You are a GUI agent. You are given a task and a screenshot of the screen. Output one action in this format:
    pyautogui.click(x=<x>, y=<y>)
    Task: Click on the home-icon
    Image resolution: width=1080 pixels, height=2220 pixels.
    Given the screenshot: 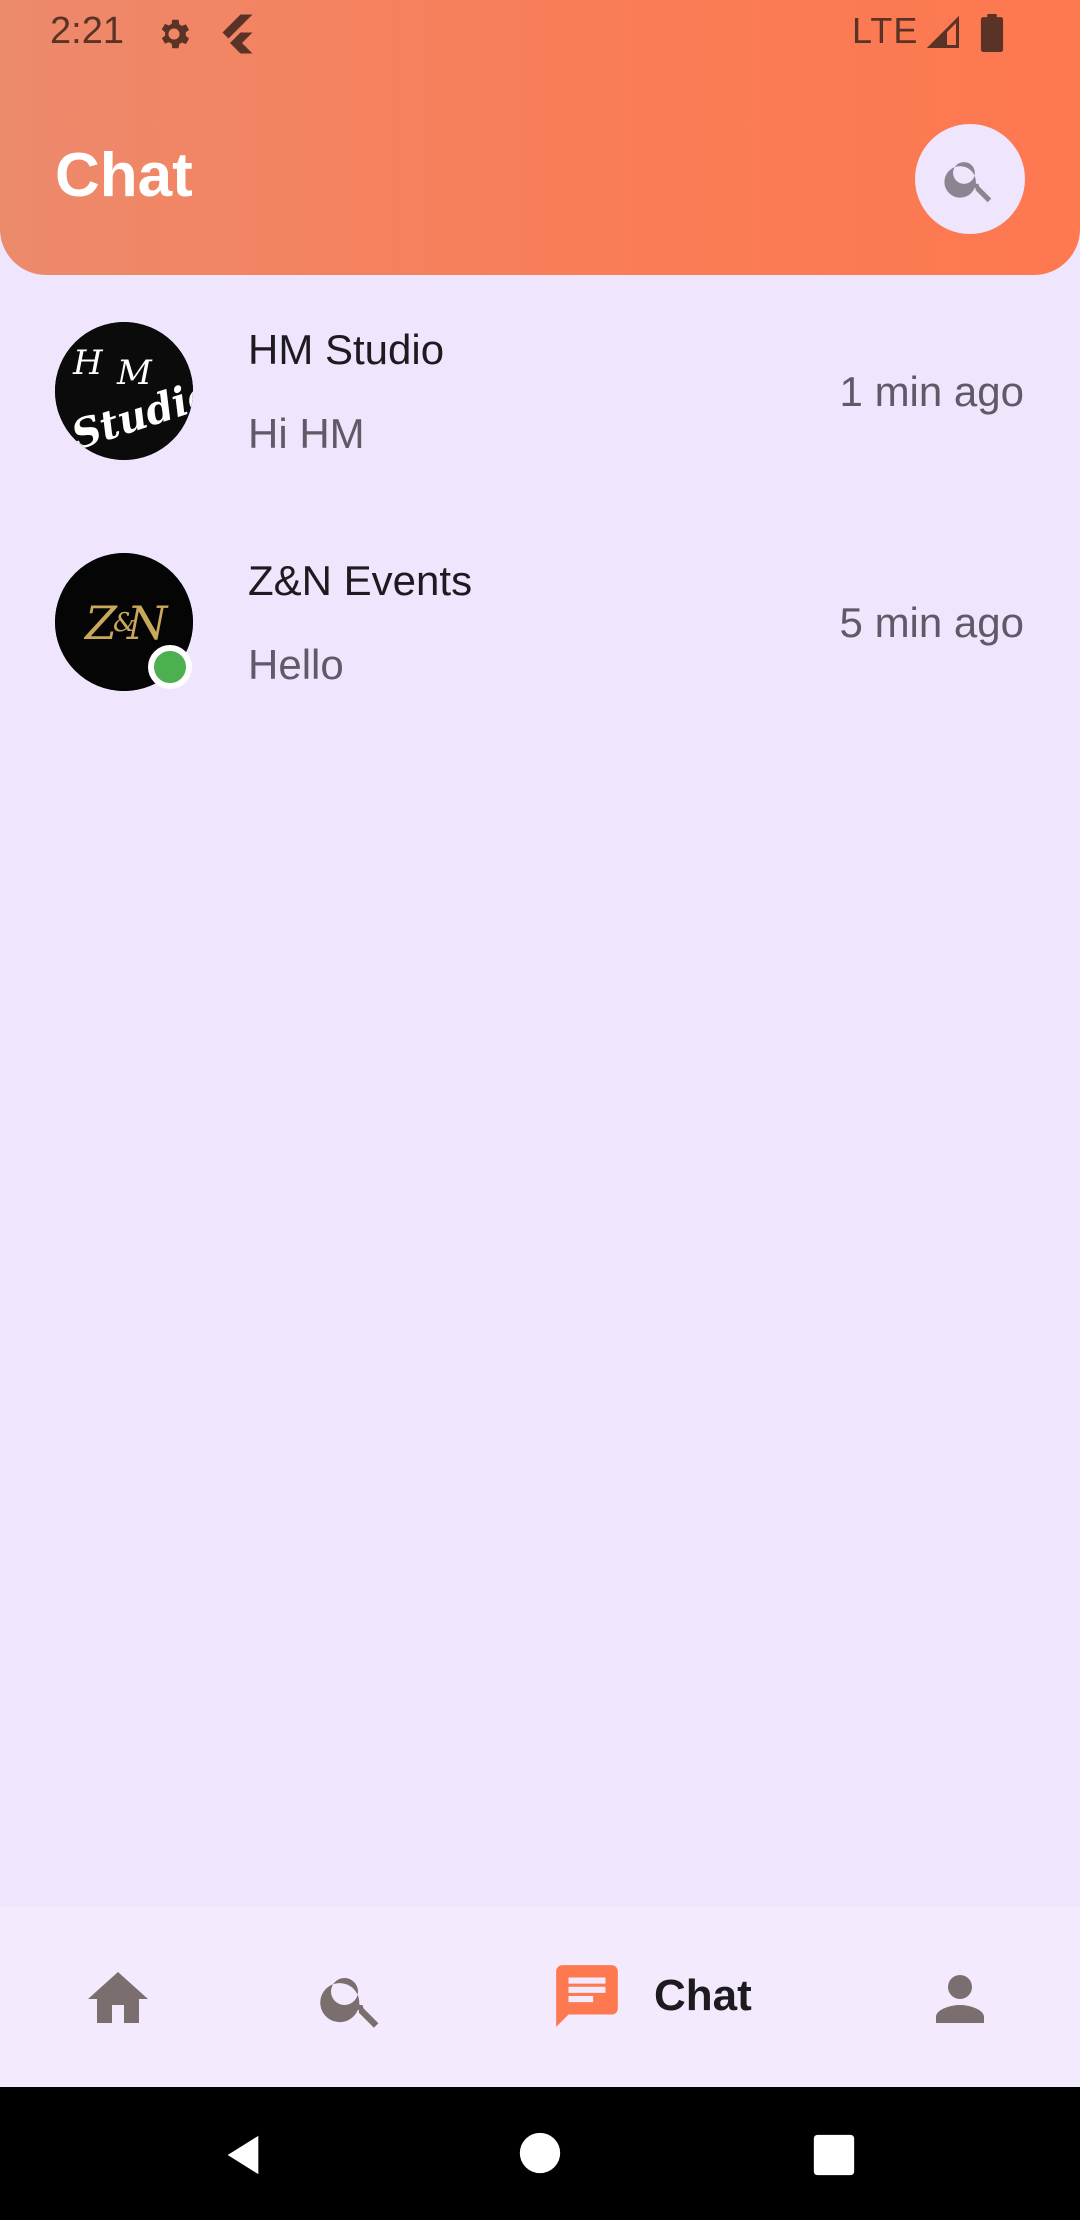 What is the action you would take?
    pyautogui.click(x=118, y=1997)
    